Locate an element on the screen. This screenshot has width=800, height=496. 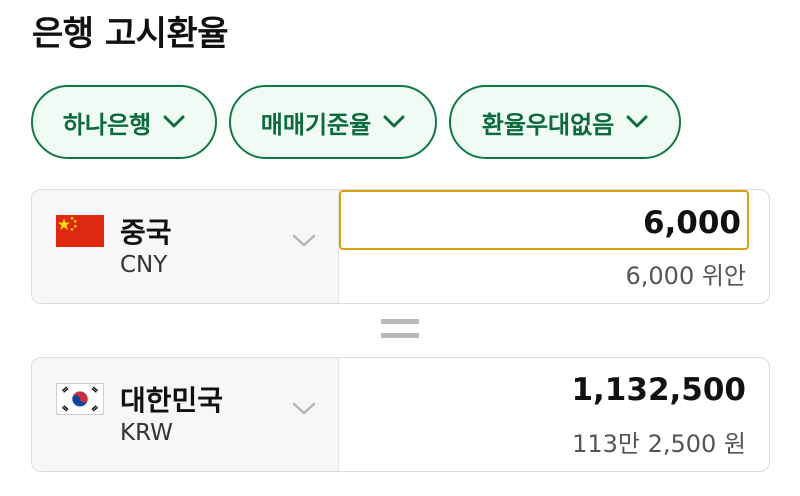
filter-chip-row: 하나은행 매매기준율 환율우대없음 is located at coordinates (356, 122).